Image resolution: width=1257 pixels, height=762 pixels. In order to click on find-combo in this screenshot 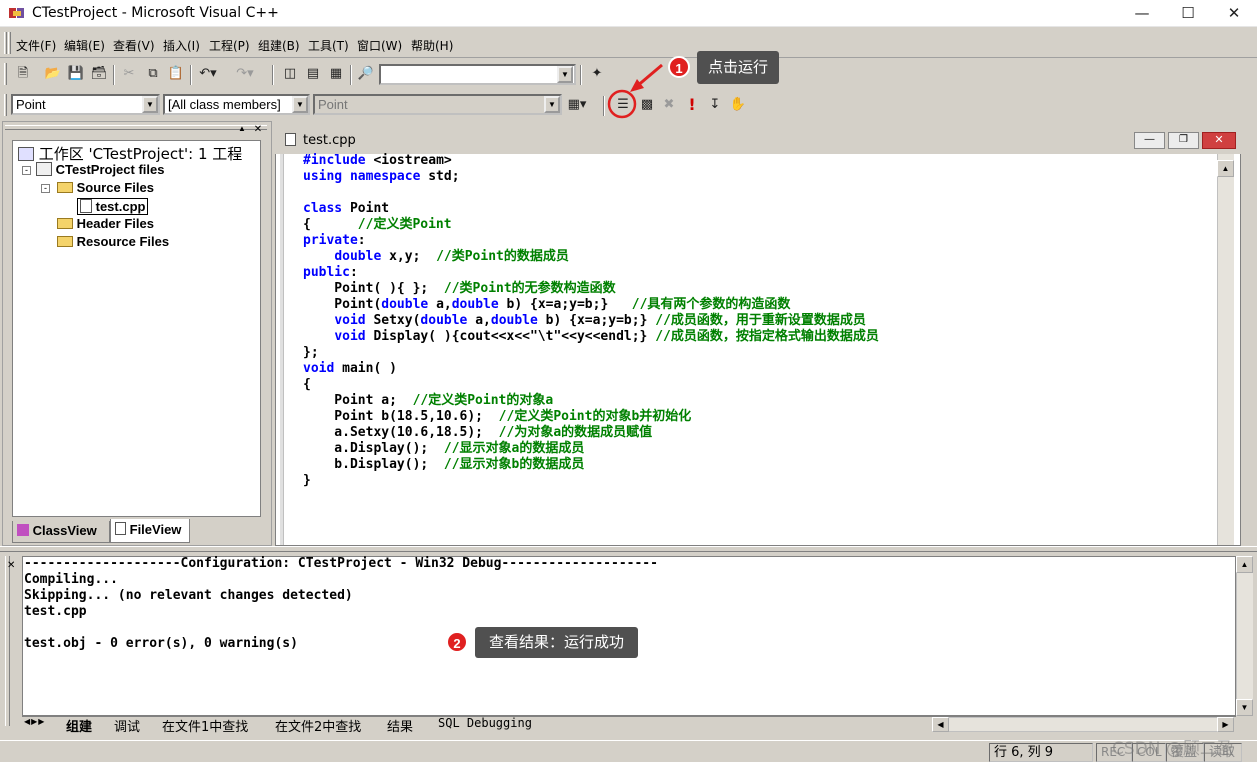, I will do `click(477, 74)`.